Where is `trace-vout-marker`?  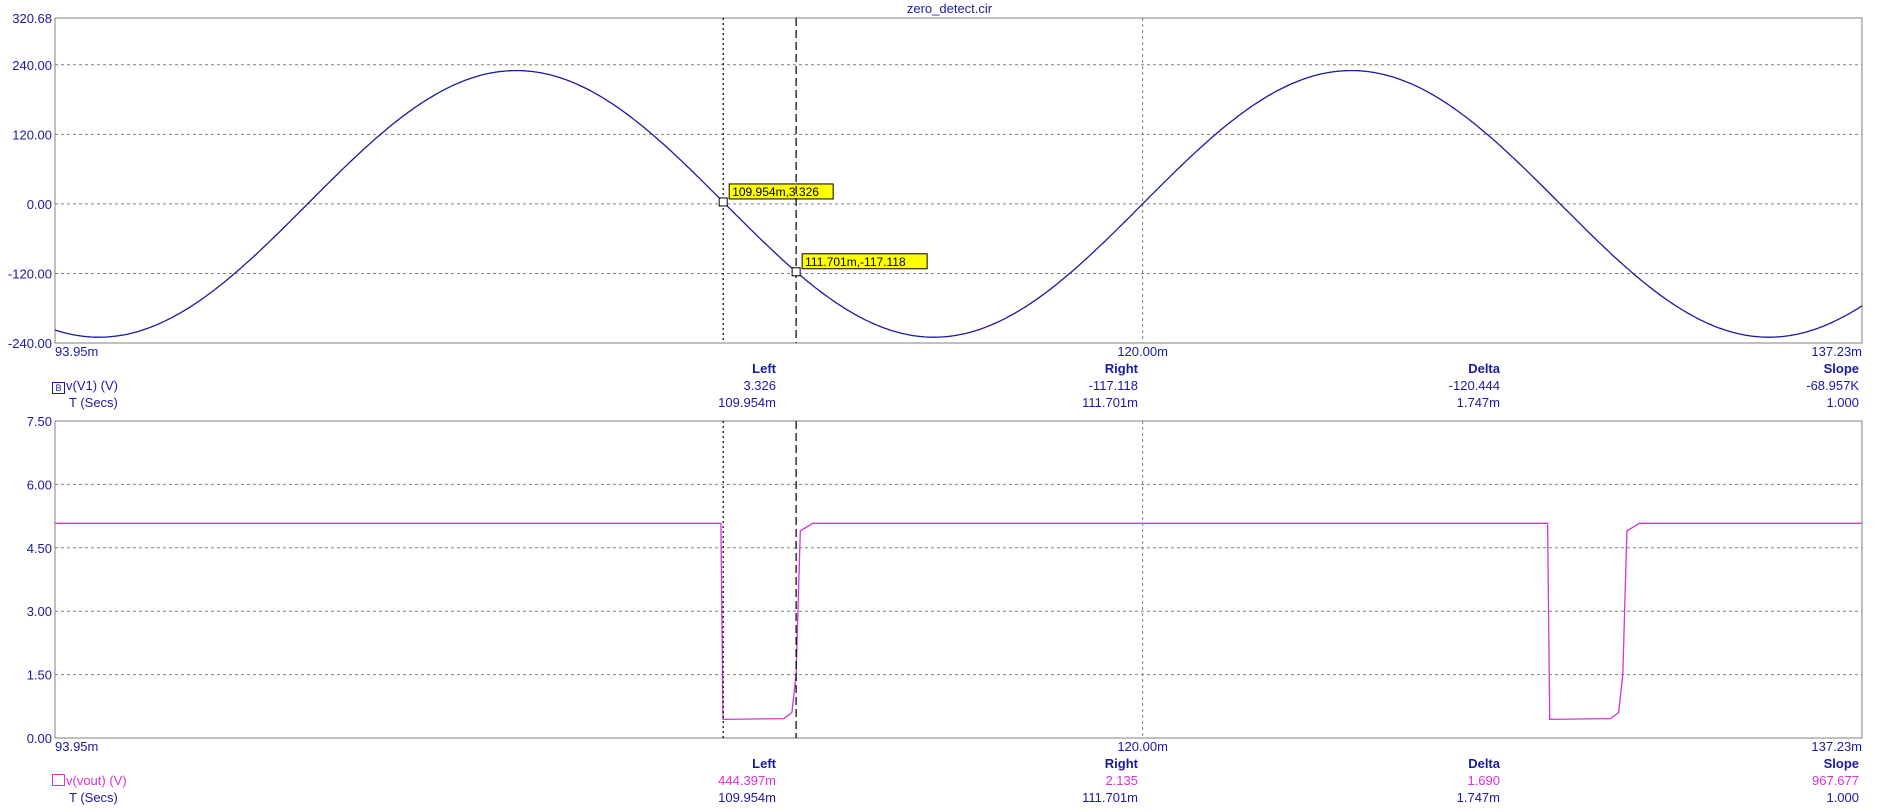 trace-vout-marker is located at coordinates (58, 780).